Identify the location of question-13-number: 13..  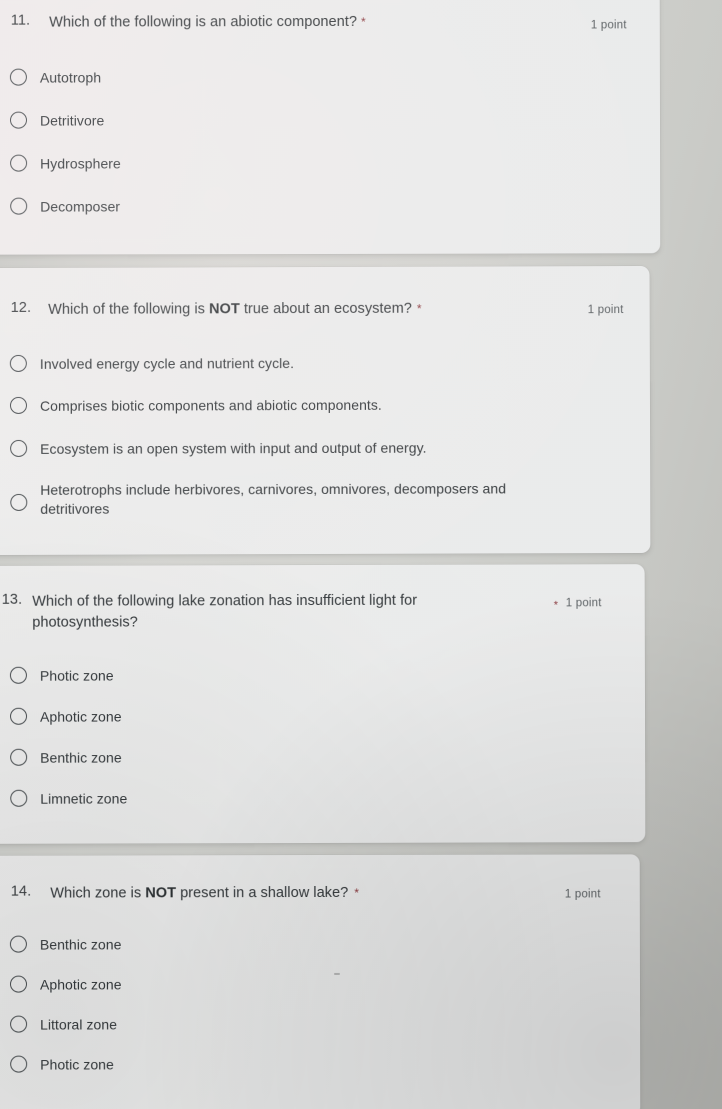
(12, 599).